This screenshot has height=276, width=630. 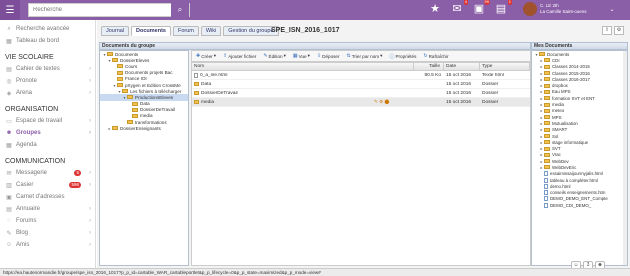 I want to click on sidebar-item-address-book: ▣ Carnet d'adresses, so click(x=47, y=197).